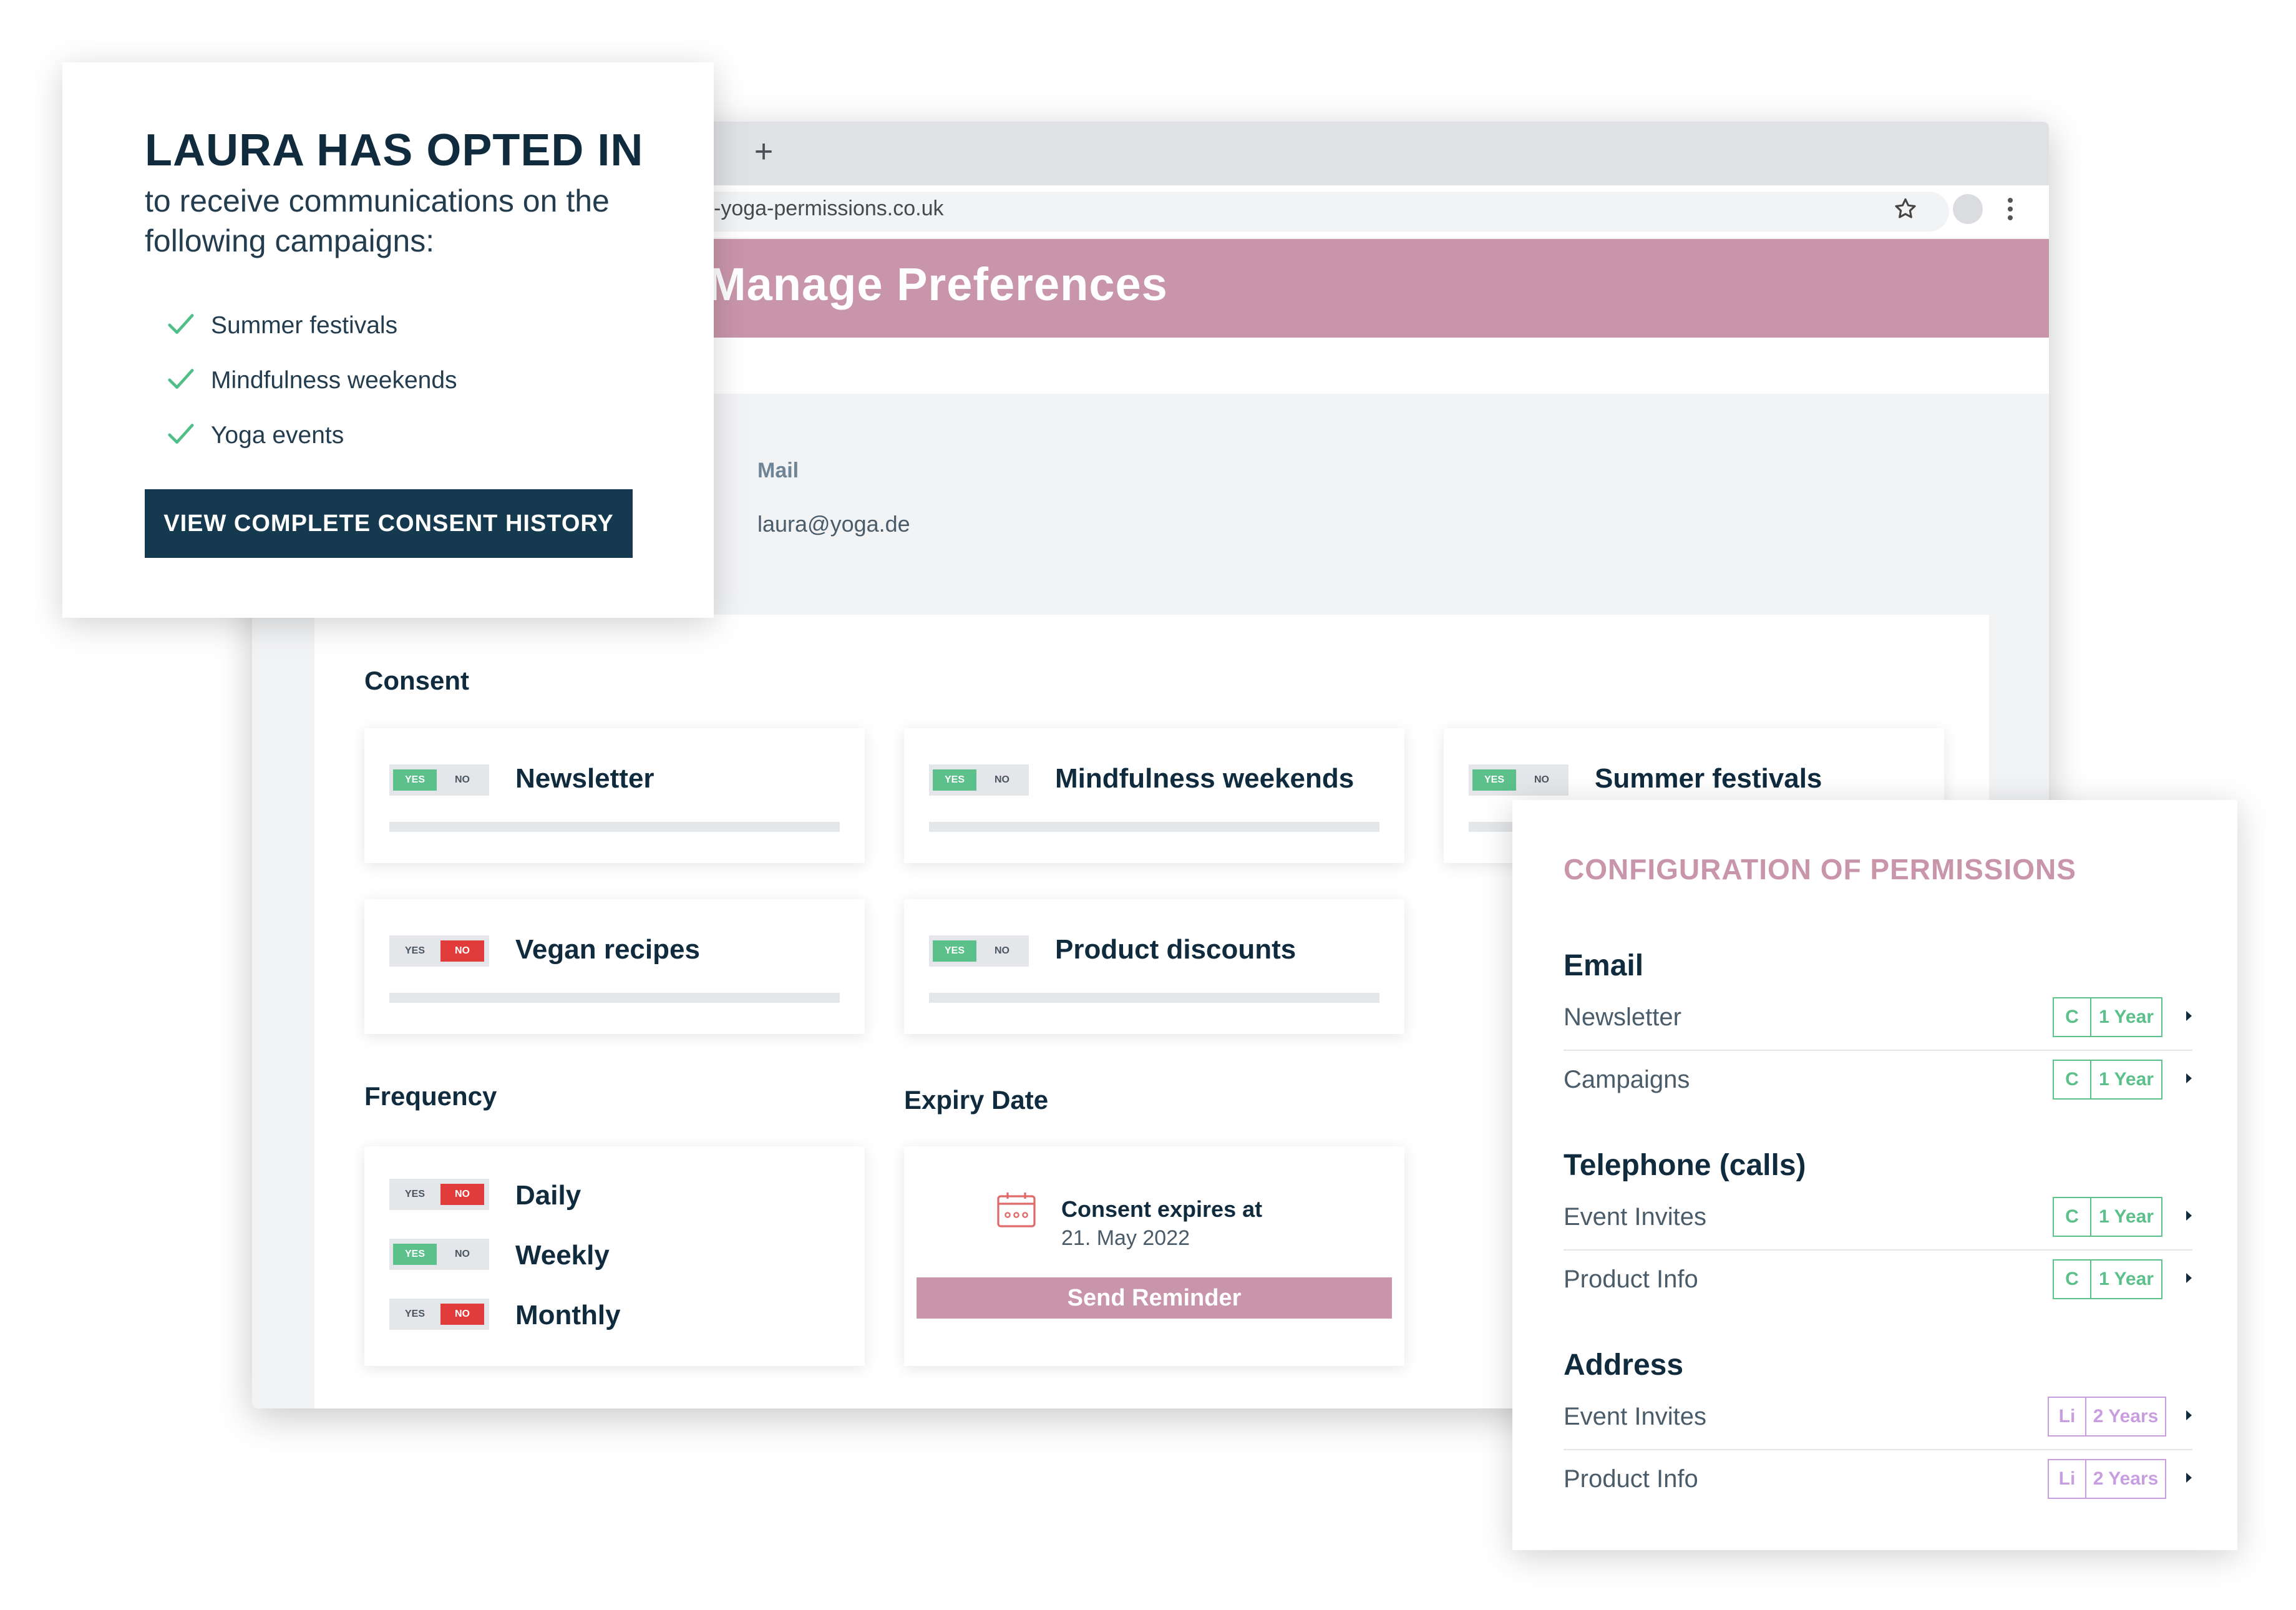 The height and width of the screenshot is (1610, 2296). What do you see at coordinates (1878, 1219) in the screenshot?
I see `permission-row: Event Invites C 1 Year` at bounding box center [1878, 1219].